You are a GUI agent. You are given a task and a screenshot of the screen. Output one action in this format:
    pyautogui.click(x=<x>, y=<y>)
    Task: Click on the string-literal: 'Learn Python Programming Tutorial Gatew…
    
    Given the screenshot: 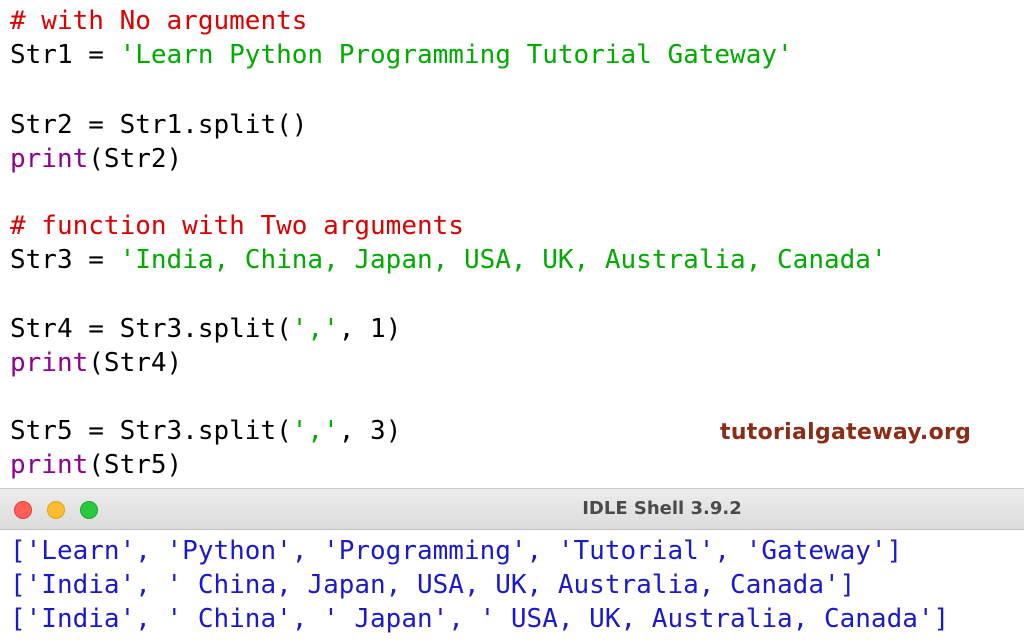 What is the action you would take?
    pyautogui.click(x=456, y=55)
    